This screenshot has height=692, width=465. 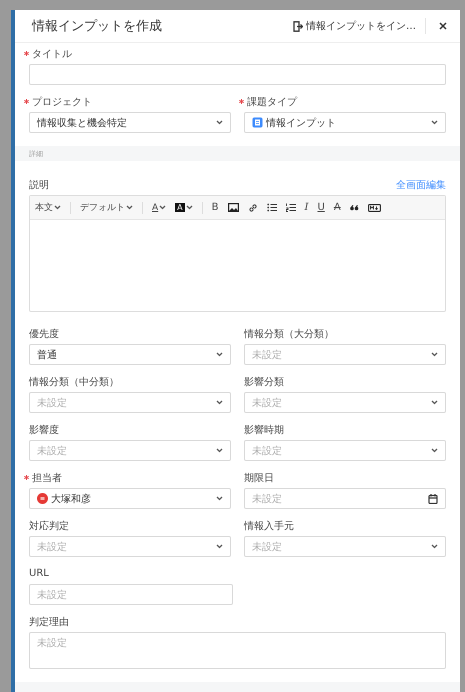 I want to click on strikethrough-button: A, so click(x=337, y=207).